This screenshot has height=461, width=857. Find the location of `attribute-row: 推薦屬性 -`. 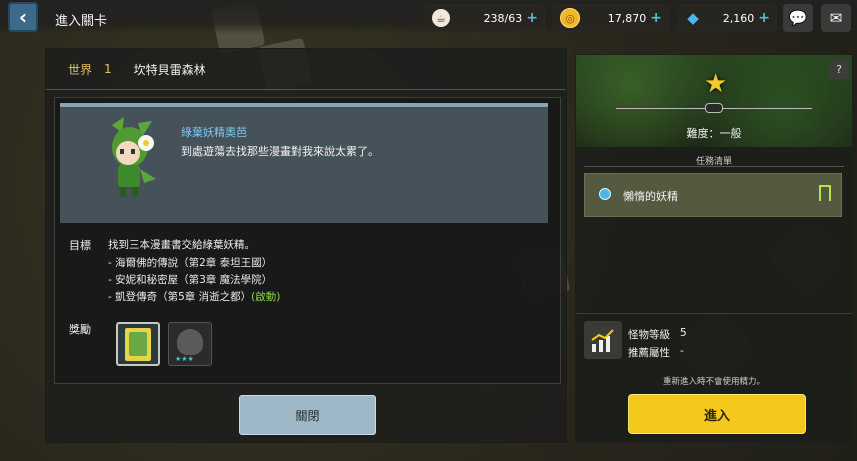

attribute-row: 推薦屬性 - is located at coordinates (656, 352).